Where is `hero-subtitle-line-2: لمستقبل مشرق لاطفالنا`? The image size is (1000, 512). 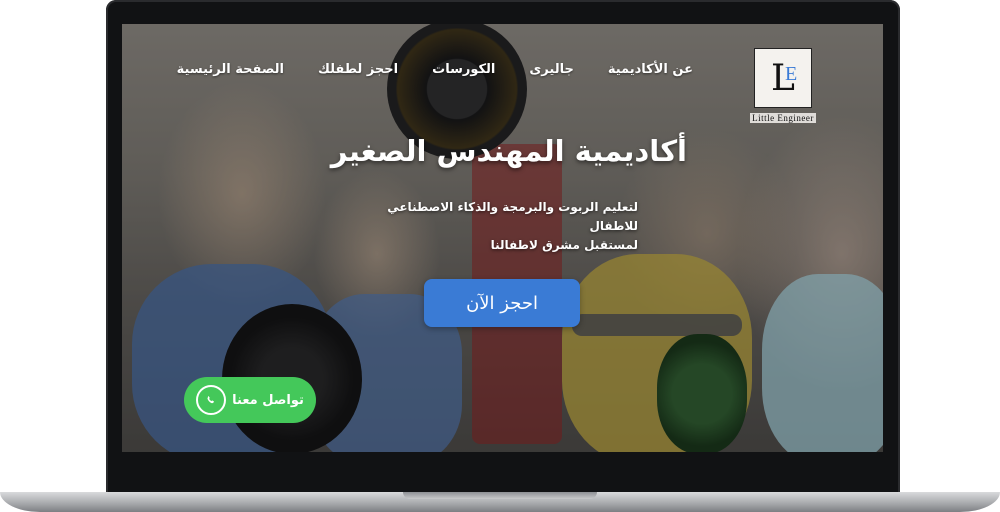 hero-subtitle-line-2: لمستقبل مشرق لاطفالنا is located at coordinates (564, 245).